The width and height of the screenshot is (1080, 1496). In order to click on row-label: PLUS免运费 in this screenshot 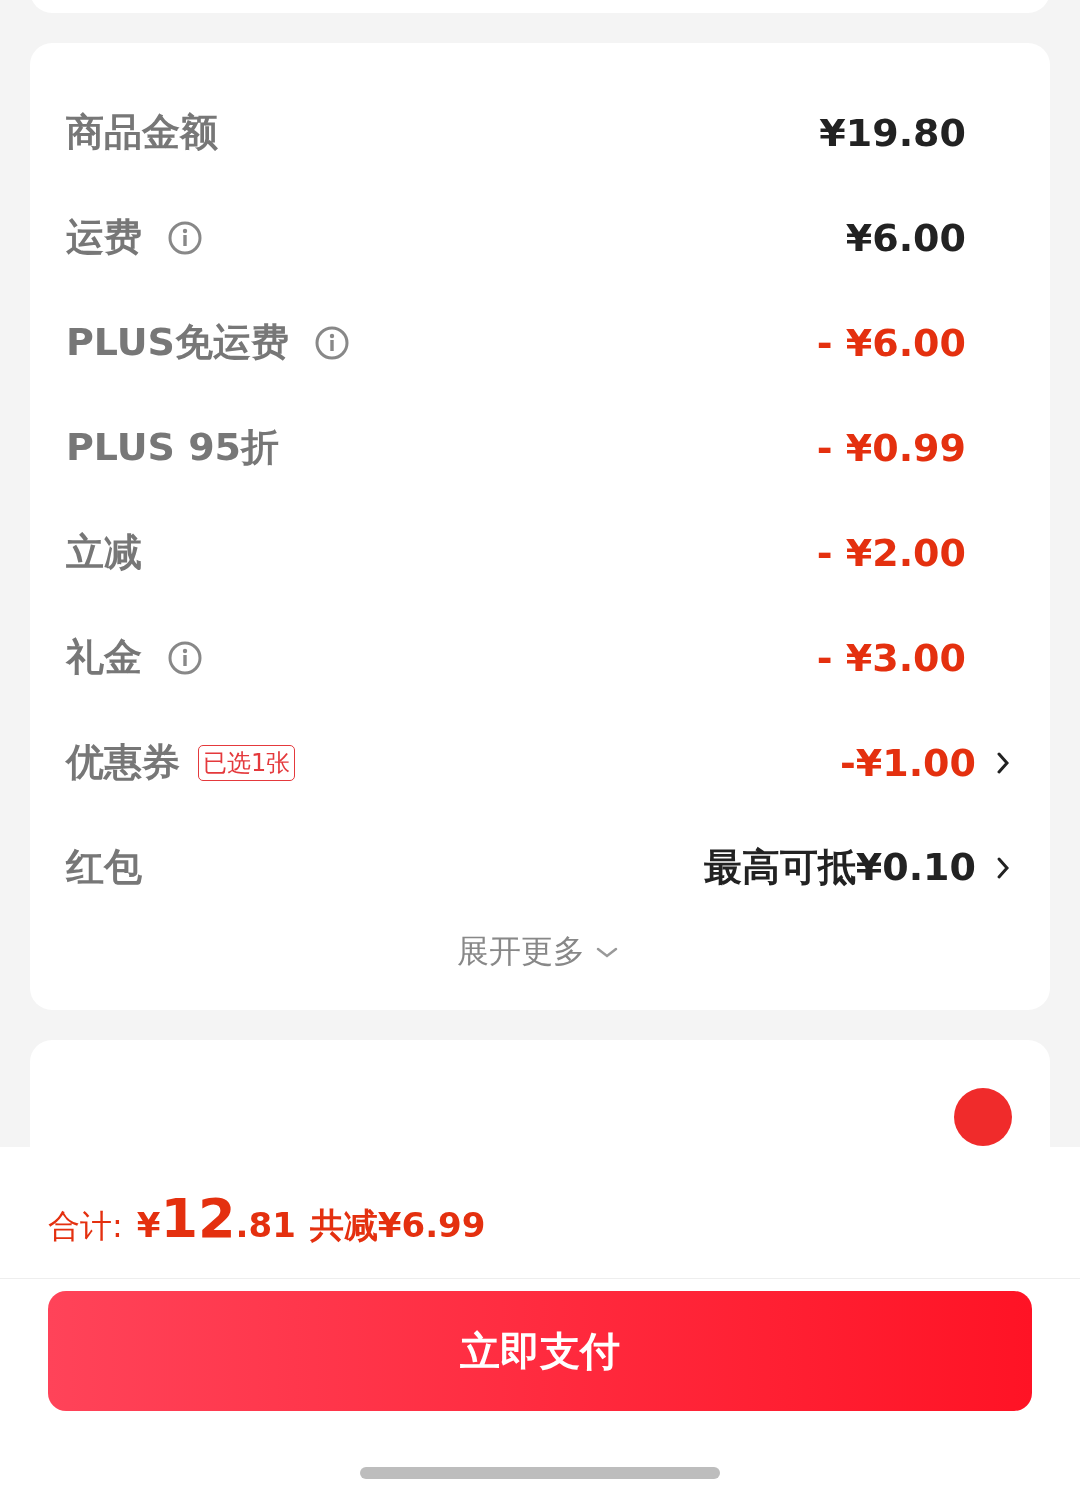, I will do `click(177, 342)`.